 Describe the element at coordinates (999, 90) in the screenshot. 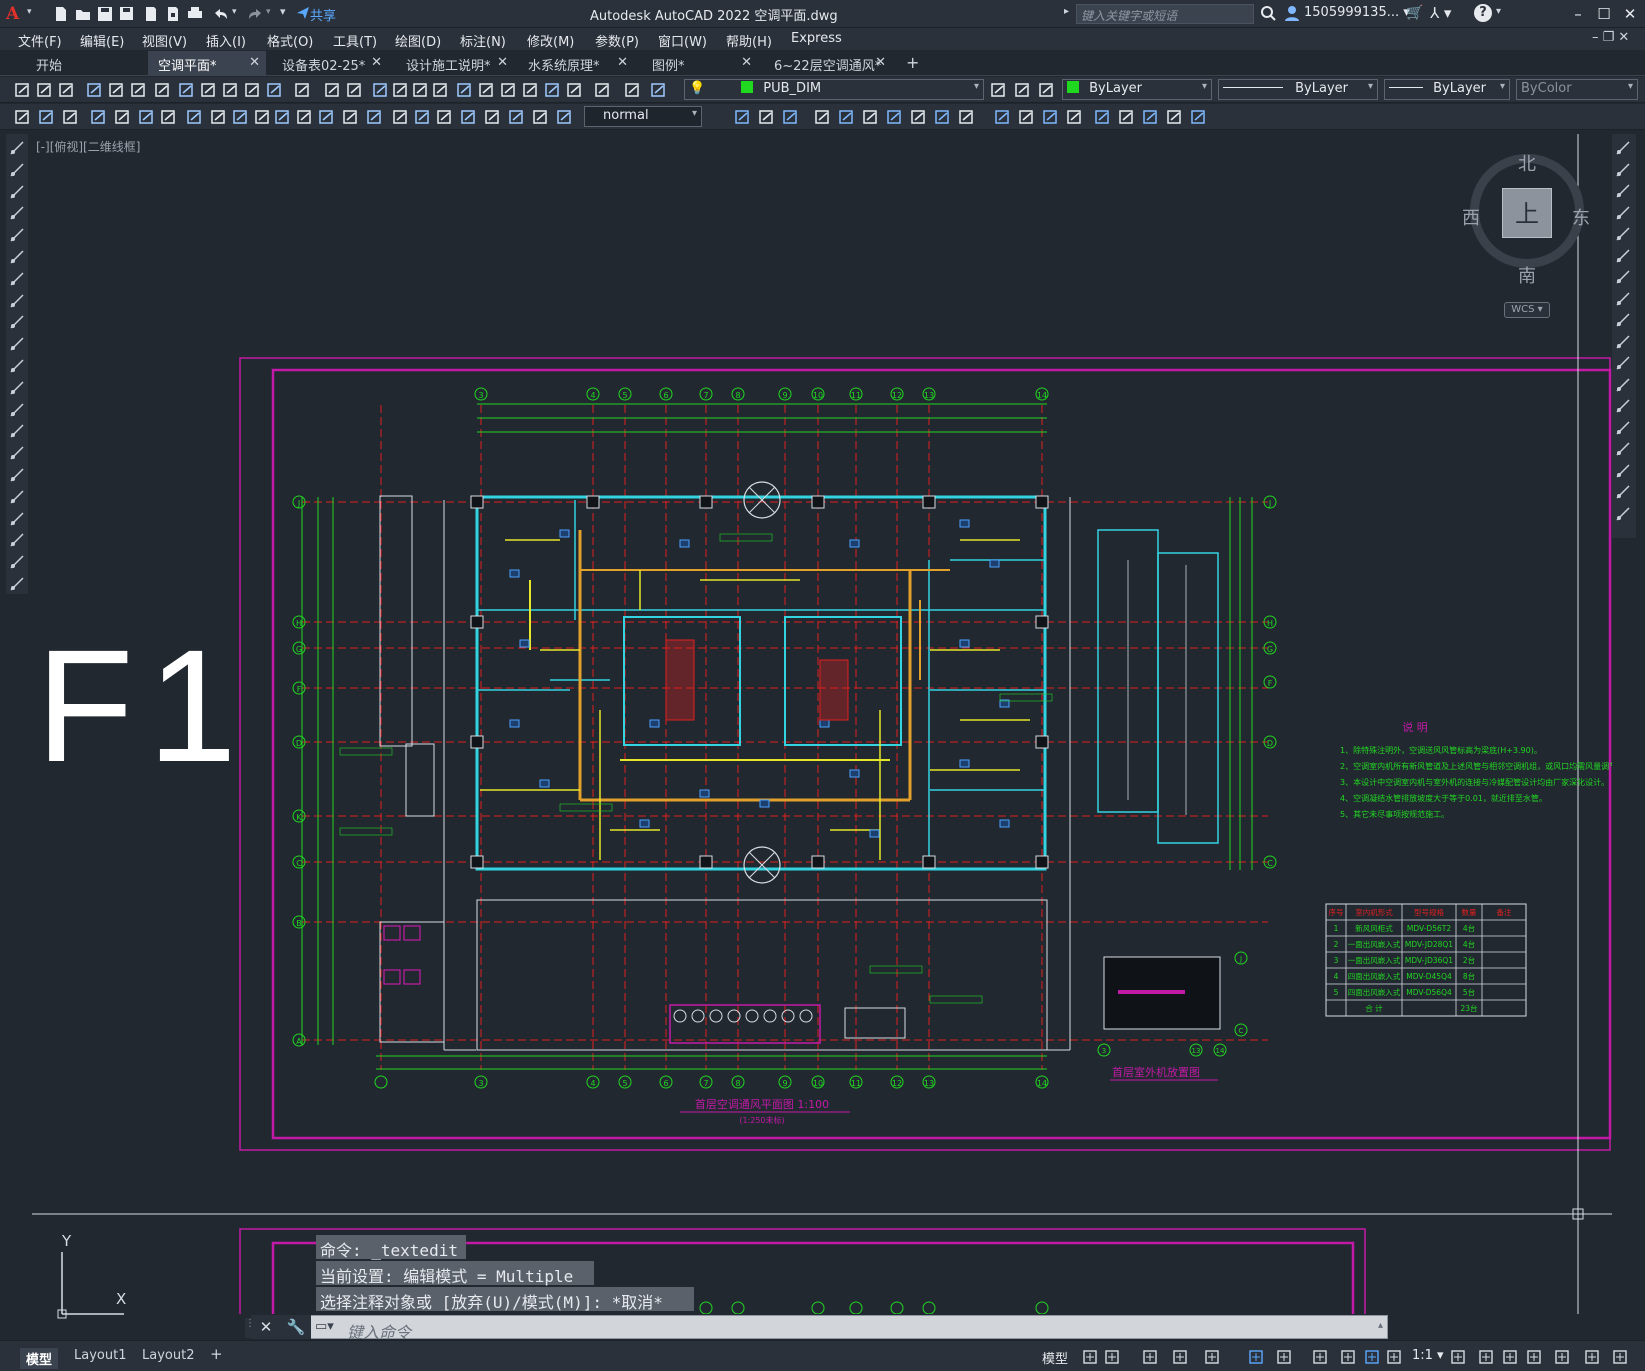

I see `make-current-layer-icon` at that location.